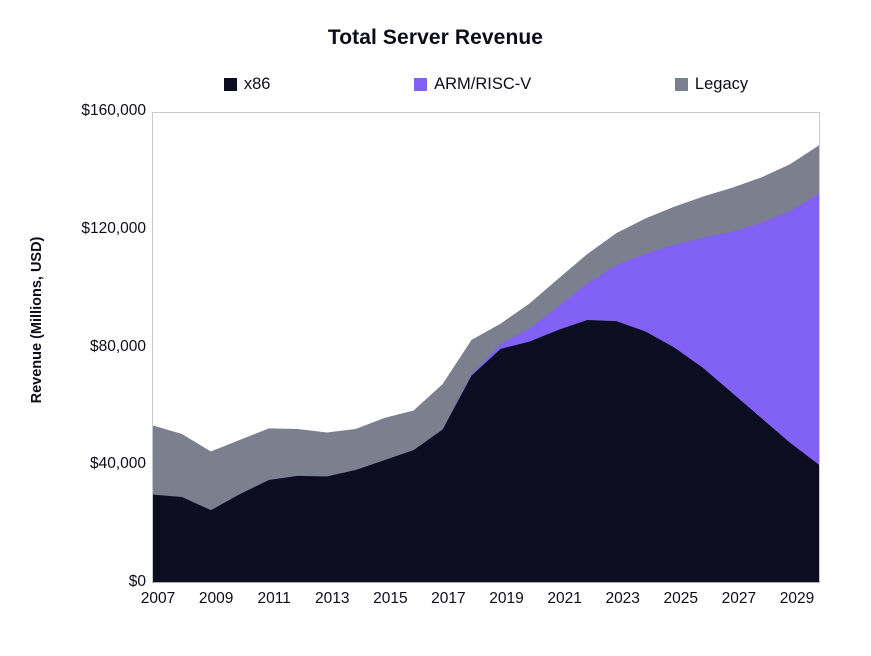  Describe the element at coordinates (257, 83) in the screenshot. I see `legend-label-x86: x86` at that location.